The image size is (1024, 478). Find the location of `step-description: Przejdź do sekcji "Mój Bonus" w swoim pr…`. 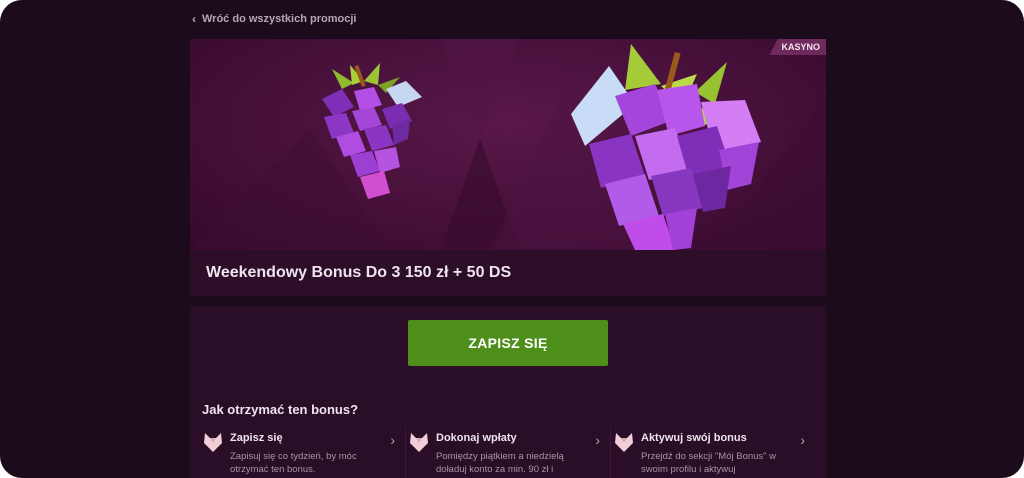

step-description: Przejdź do sekcji "Mój Bonus" w swoim pr… is located at coordinates (709, 463).